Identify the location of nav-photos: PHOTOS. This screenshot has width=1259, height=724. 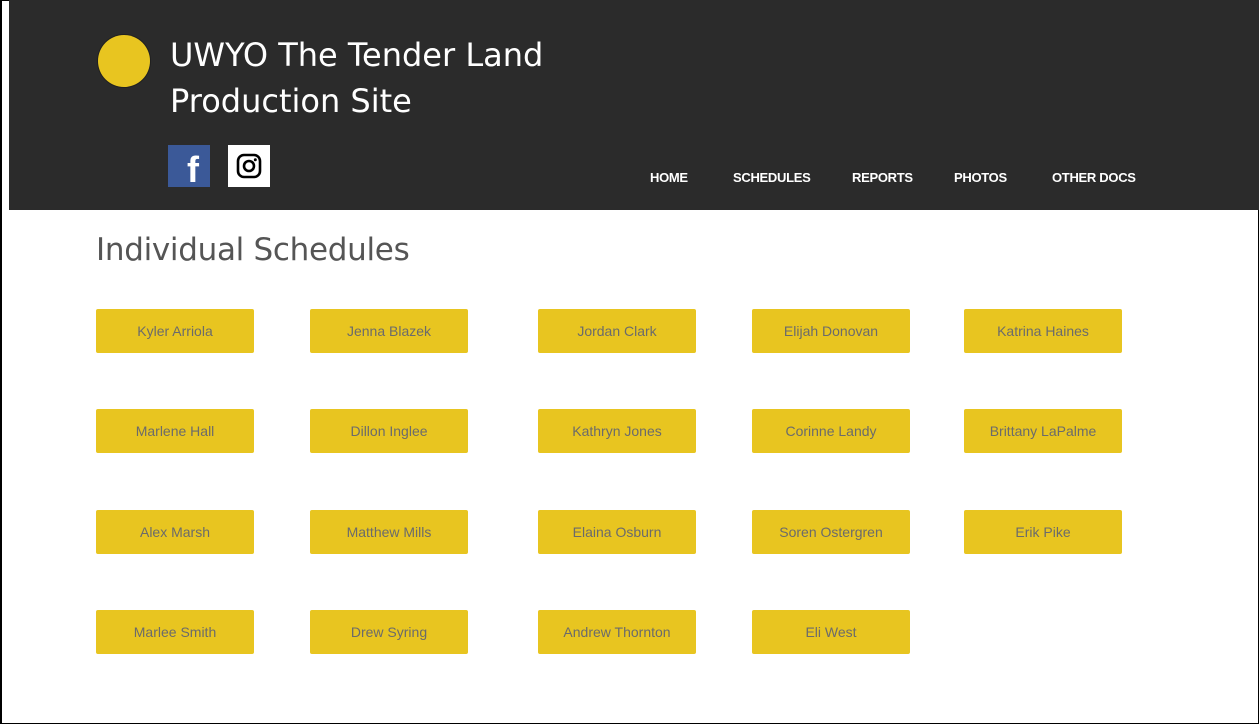
(980, 177).